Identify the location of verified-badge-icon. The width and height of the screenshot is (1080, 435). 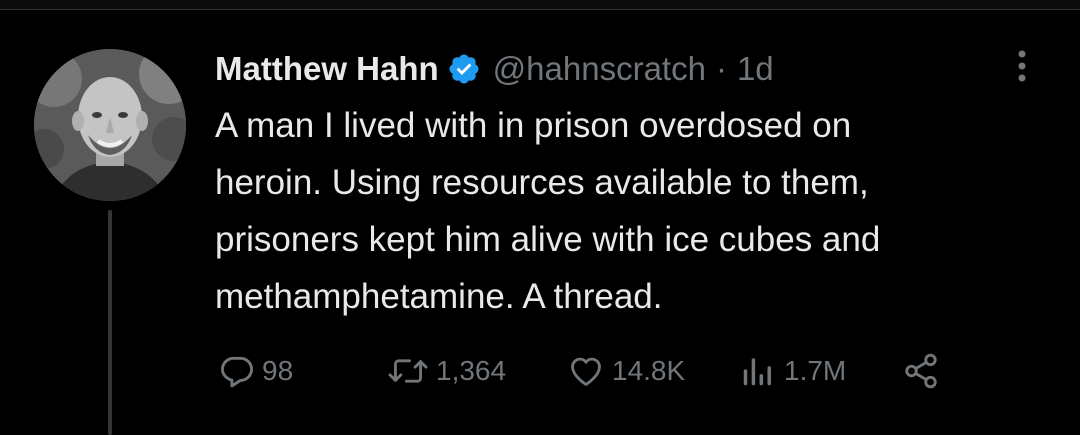
(464, 69).